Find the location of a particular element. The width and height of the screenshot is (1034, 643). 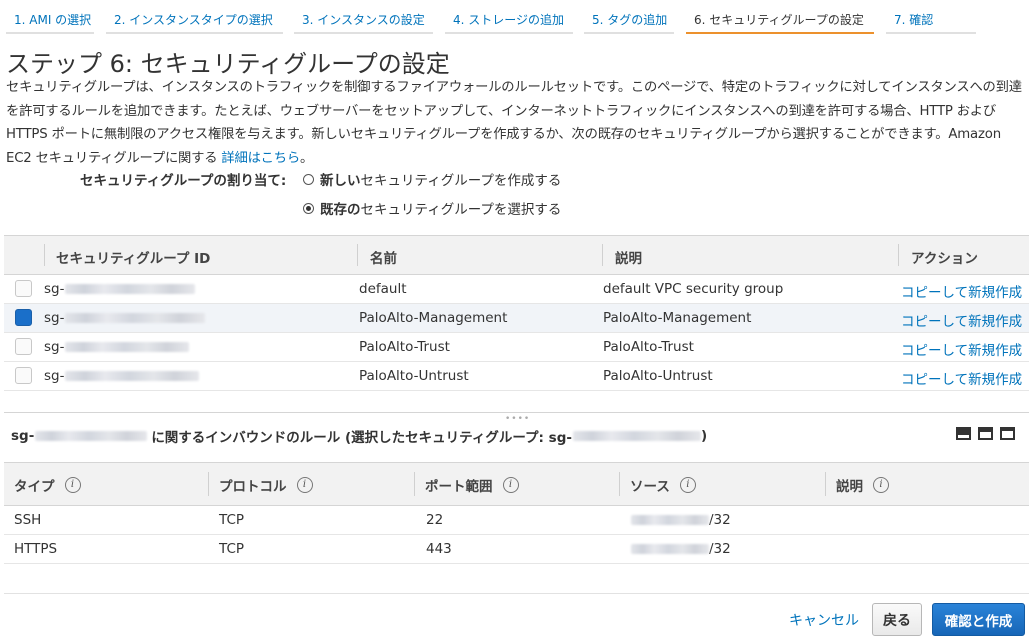

inbound-title-middle: に関するインバウンドのルール (選択したセキュリティグループ: sg- is located at coordinates (361, 438).